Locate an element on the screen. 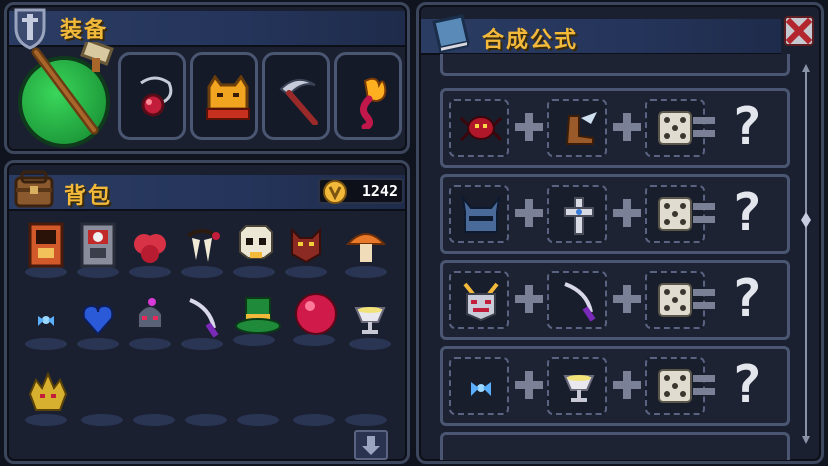  red-pendant-icon is located at coordinates (156, 96).